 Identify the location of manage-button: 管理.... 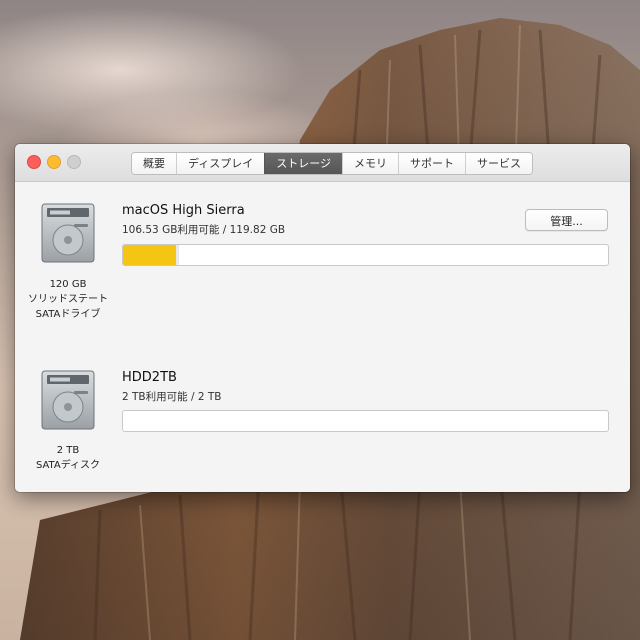
(566, 220).